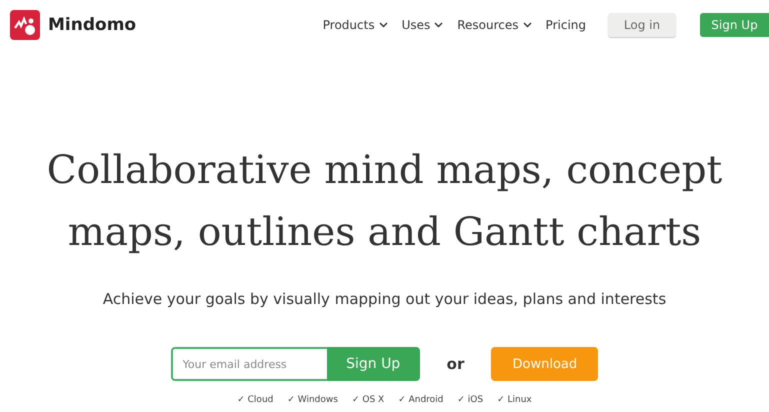 Image resolution: width=769 pixels, height=412 pixels. What do you see at coordinates (25, 25) in the screenshot?
I see `logo-icon` at bounding box center [25, 25].